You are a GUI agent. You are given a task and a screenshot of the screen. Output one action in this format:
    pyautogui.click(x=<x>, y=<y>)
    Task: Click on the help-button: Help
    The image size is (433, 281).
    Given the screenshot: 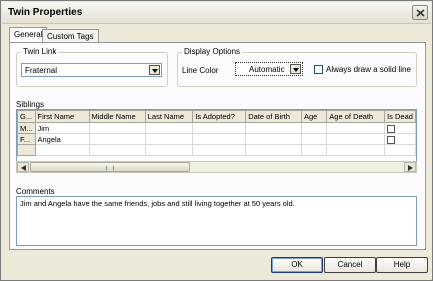 What is the action you would take?
    pyautogui.click(x=402, y=265)
    